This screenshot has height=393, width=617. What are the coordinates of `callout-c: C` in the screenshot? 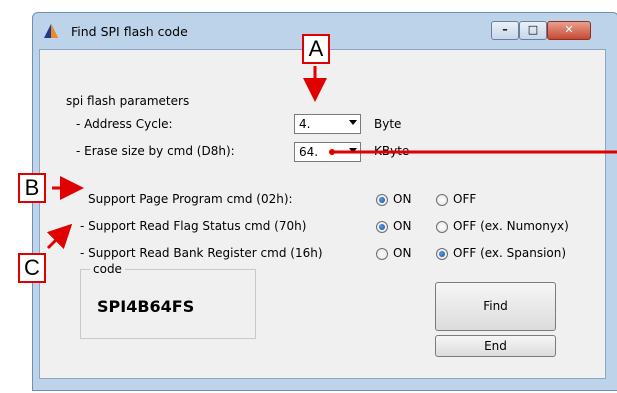 It's located at (32, 268).